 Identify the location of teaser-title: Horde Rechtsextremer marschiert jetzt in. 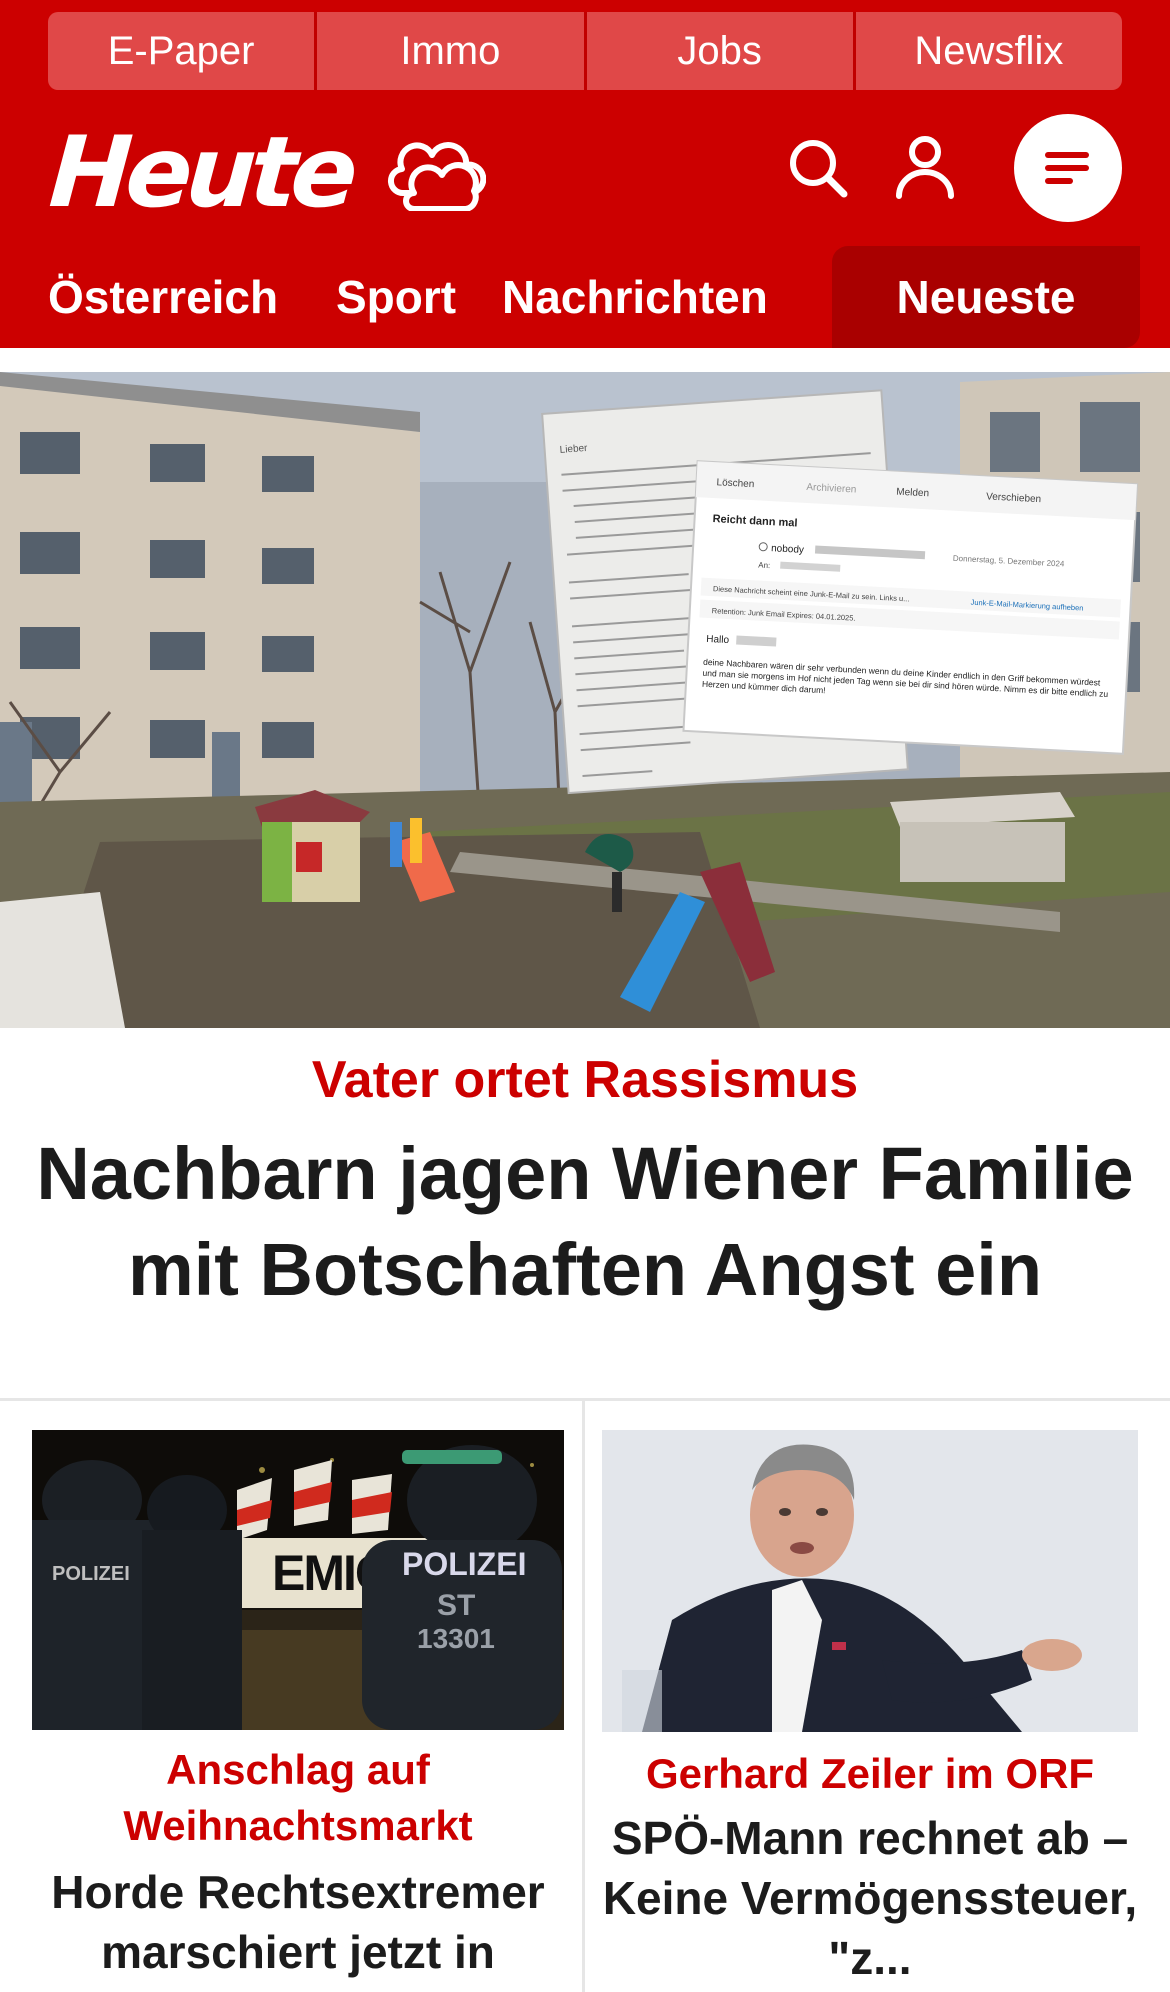
(298, 1922).